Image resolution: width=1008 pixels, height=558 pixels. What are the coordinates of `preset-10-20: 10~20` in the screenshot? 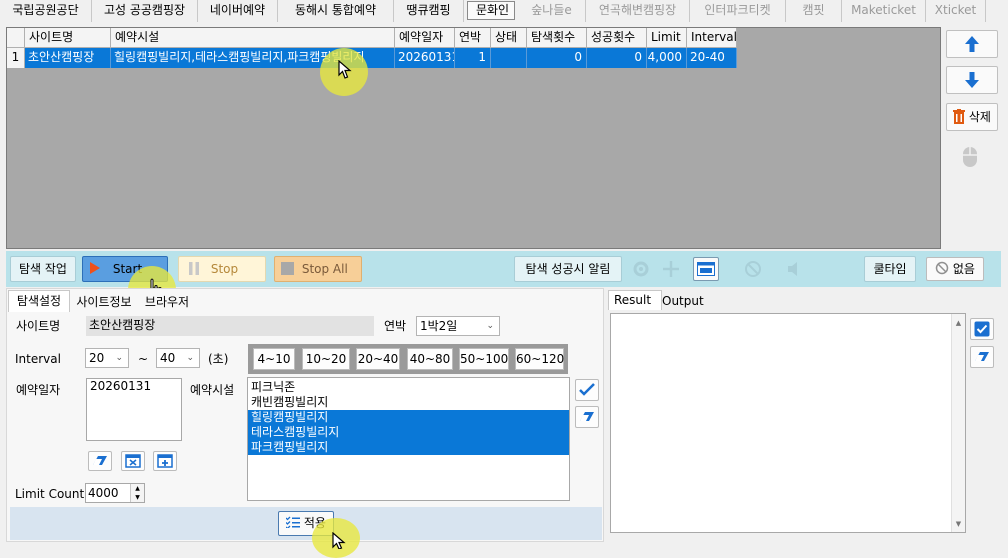 It's located at (326, 359).